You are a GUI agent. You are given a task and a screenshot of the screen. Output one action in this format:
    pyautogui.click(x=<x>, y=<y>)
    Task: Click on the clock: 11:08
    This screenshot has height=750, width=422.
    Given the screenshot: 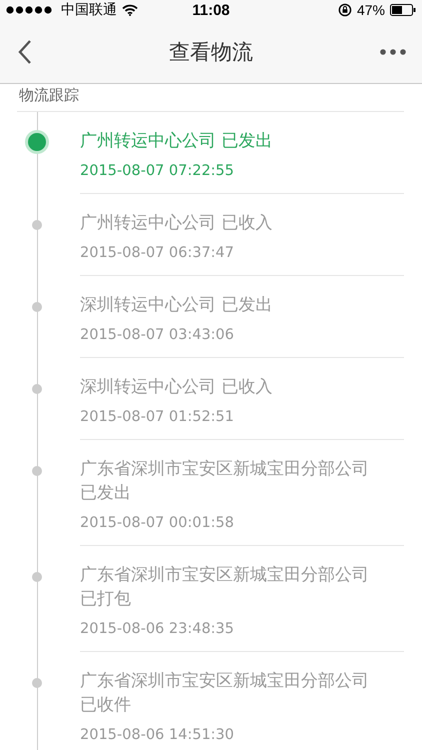 What is the action you would take?
    pyautogui.click(x=211, y=10)
    